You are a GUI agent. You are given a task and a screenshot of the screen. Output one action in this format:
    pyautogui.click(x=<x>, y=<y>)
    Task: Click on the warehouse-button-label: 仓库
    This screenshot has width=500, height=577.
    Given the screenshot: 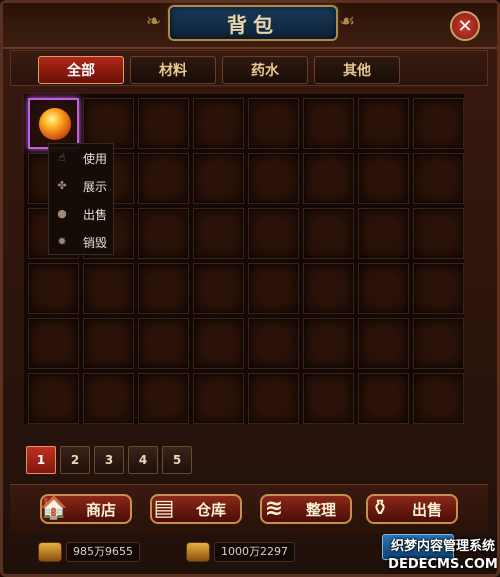 What is the action you would take?
    pyautogui.click(x=210, y=509)
    